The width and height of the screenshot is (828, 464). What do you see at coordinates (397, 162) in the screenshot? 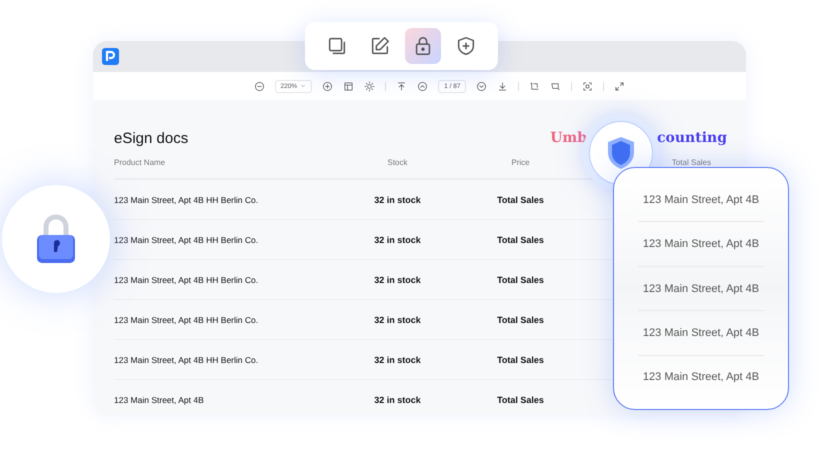
I see `column-header: Stock` at bounding box center [397, 162].